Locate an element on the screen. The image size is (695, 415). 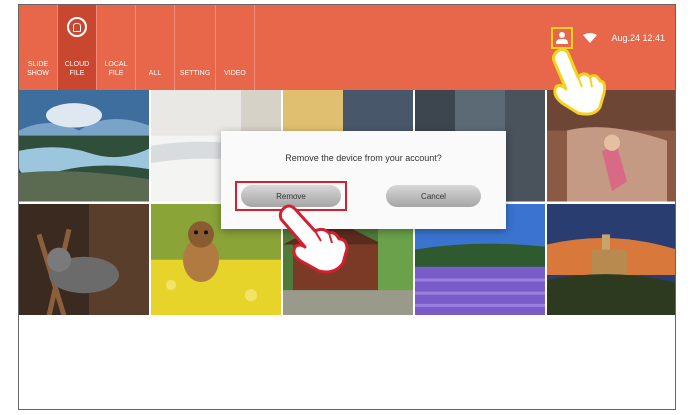
tab-setting: SETTING is located at coordinates (195, 47).